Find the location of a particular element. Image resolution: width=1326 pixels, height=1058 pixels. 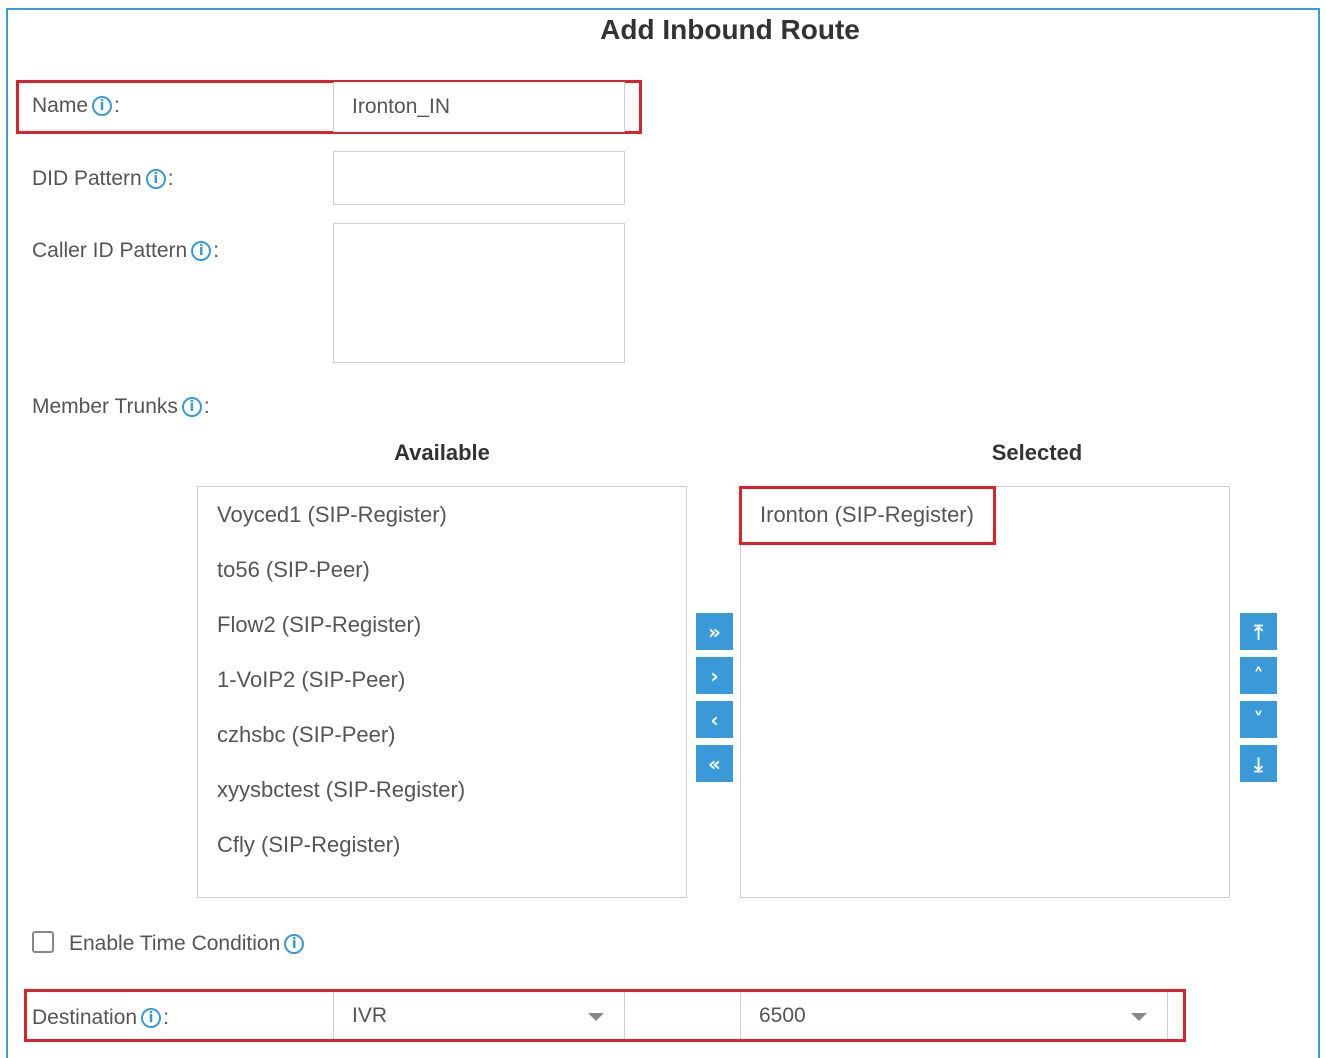

destination-type-value: IVR is located at coordinates (370, 1015).